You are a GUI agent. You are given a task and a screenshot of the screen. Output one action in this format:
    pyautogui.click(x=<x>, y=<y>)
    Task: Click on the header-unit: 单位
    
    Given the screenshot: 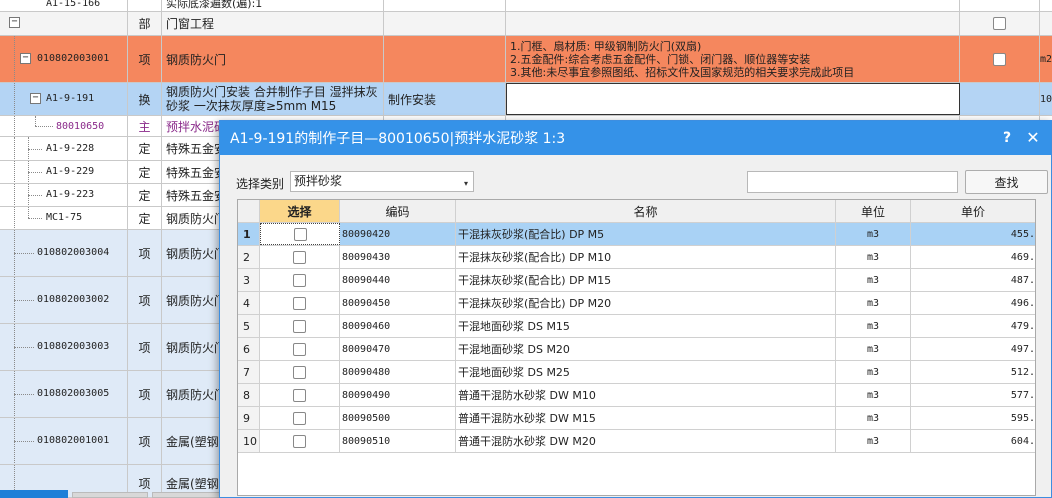 What is the action you would take?
    pyautogui.click(x=873, y=211)
    